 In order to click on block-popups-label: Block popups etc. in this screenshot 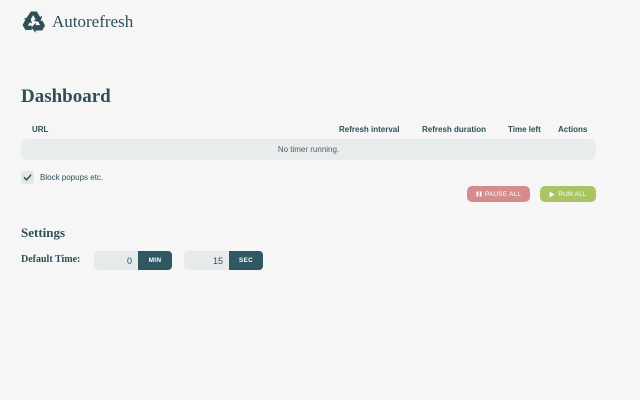, I will do `click(72, 177)`.